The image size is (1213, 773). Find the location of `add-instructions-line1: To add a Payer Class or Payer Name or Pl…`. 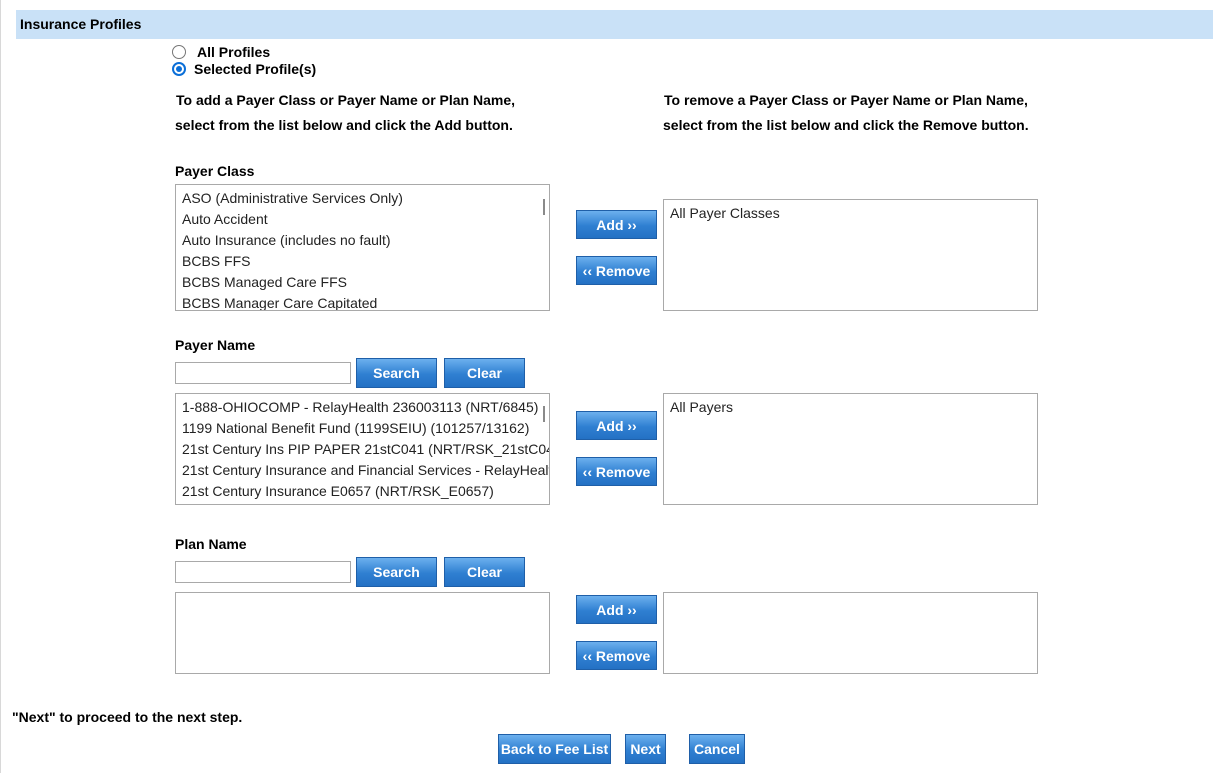

add-instructions-line1: To add a Payer Class or Payer Name or Pl… is located at coordinates (346, 100).